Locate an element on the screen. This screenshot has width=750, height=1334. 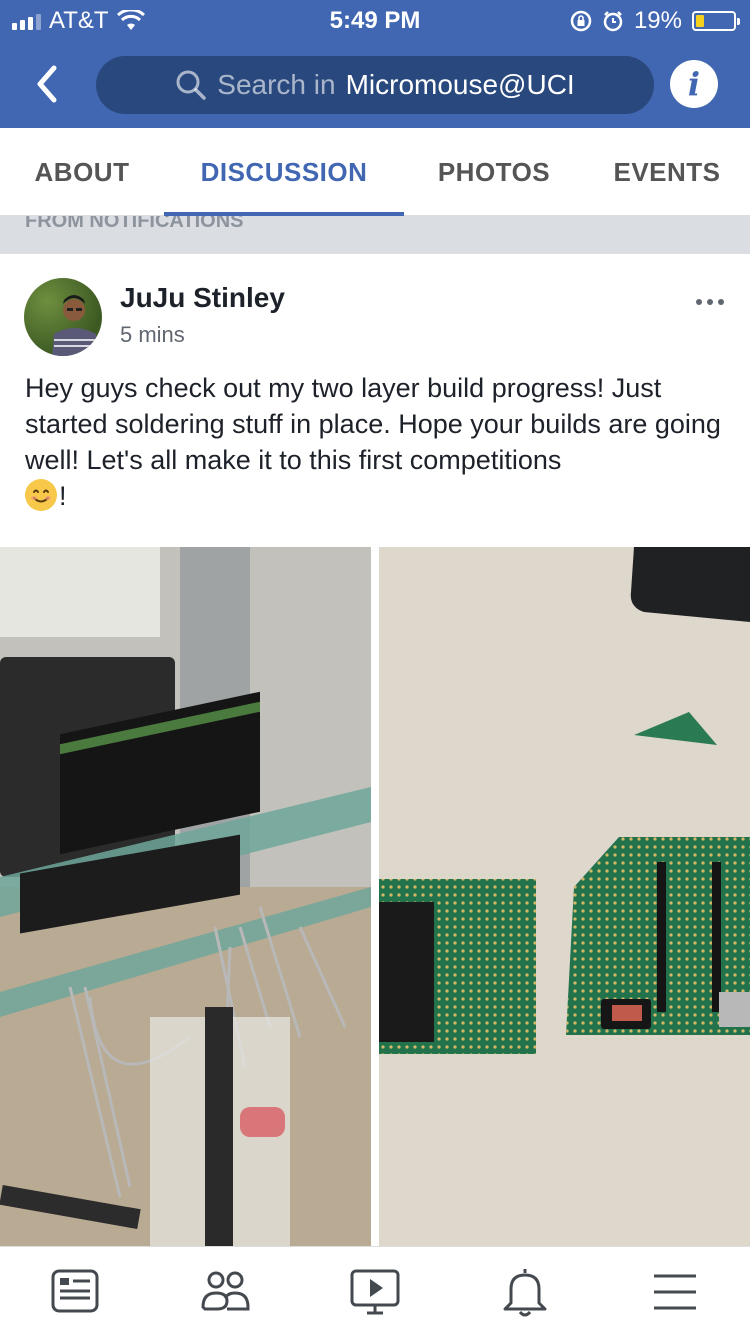
video-icon is located at coordinates (375, 1292).